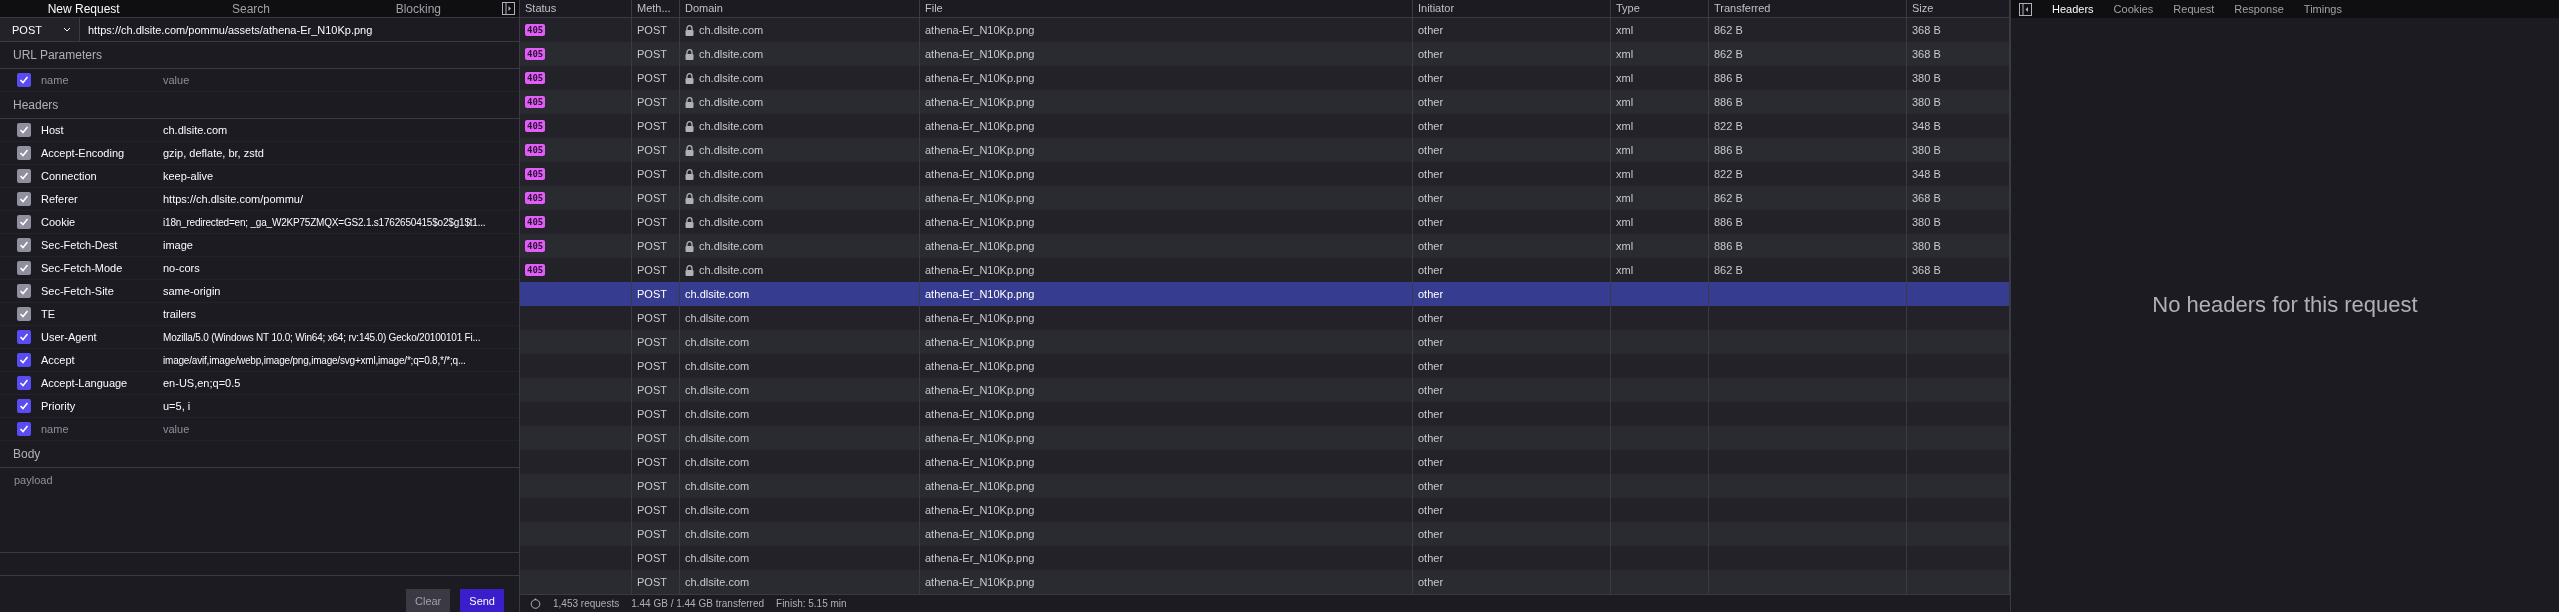 This screenshot has width=2559, height=612. Describe the element at coordinates (1808, 8) in the screenshot. I see `column-header: Transferred` at that location.